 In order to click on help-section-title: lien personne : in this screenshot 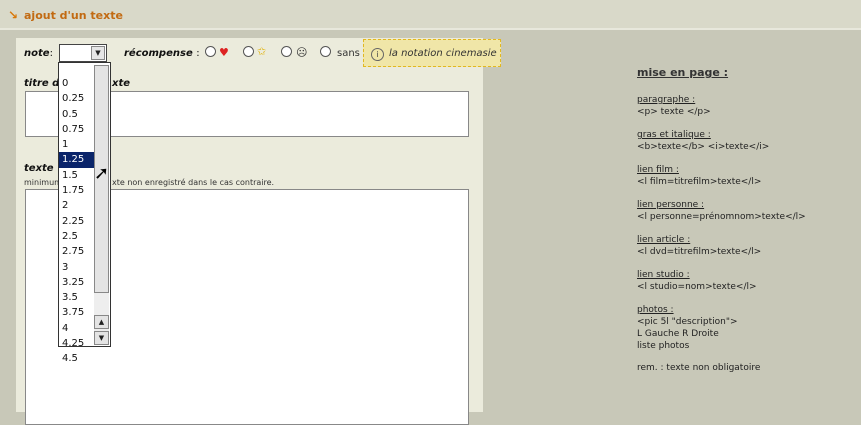, I will do `click(671, 205)`.